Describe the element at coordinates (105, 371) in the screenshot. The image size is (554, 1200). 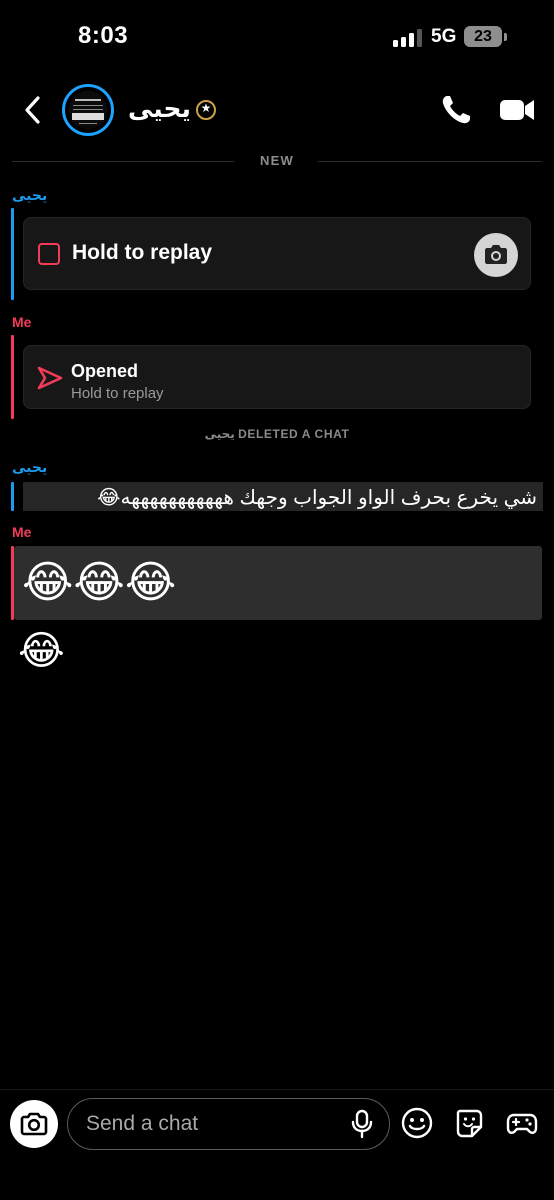
I see `snap-opened-label: Opened` at that location.